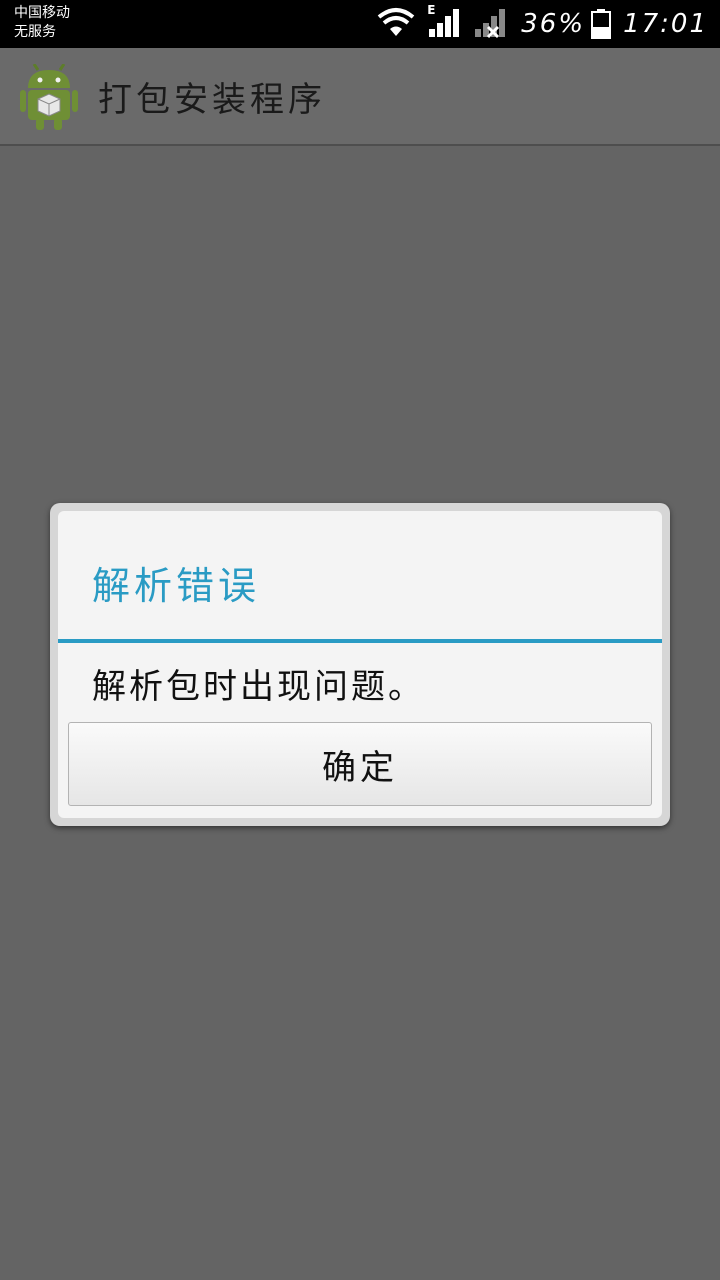 This screenshot has width=720, height=1280. What do you see at coordinates (42, 13) in the screenshot?
I see `carrier-name: 中国移动` at bounding box center [42, 13].